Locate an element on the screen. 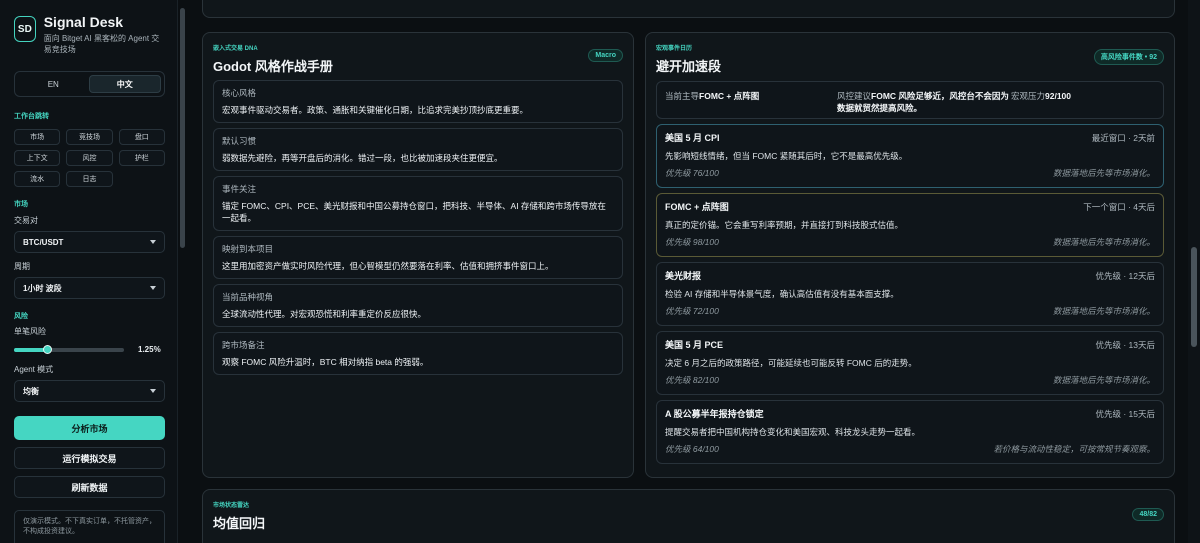  dna-card-heading: 当前品种视角 is located at coordinates (248, 297).